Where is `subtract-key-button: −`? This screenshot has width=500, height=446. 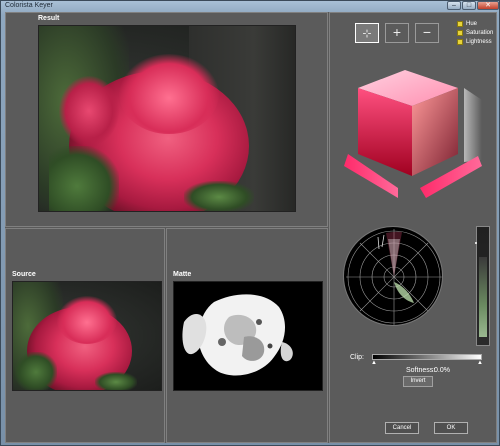
subtract-key-button: − is located at coordinates (427, 33).